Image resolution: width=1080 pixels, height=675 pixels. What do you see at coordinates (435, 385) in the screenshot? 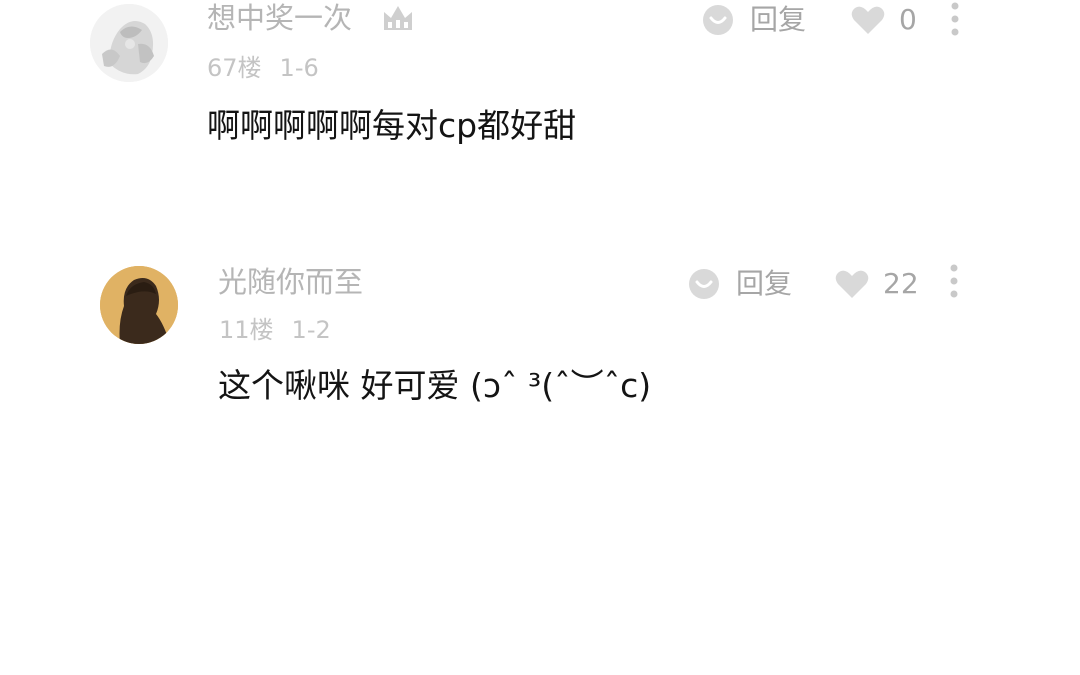
I see `comment-content: 这个啾咪 好可爱 (ↄˆ ³(ˆ︶ˆc)` at bounding box center [435, 385].